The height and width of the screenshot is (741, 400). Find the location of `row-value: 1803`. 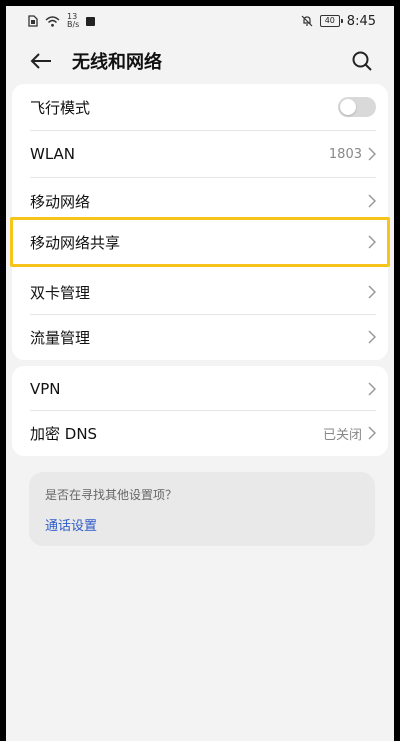

row-value: 1803 is located at coordinates (345, 154).